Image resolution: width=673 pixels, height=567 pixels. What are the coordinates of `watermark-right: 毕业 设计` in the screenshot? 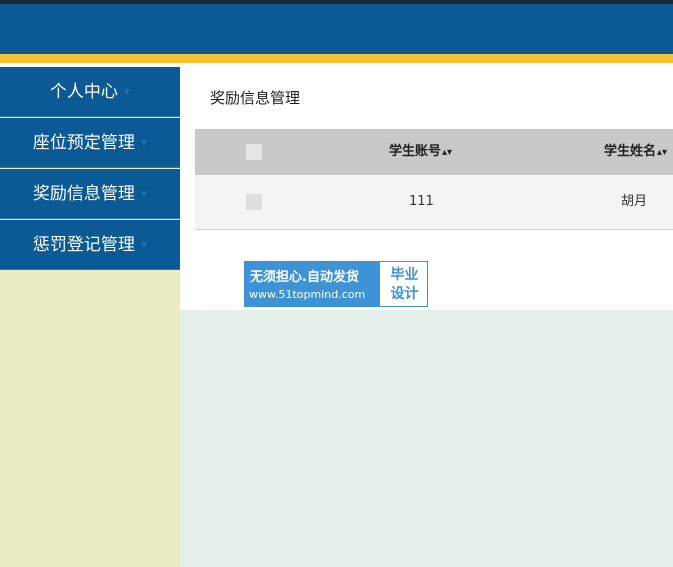 It's located at (404, 284).